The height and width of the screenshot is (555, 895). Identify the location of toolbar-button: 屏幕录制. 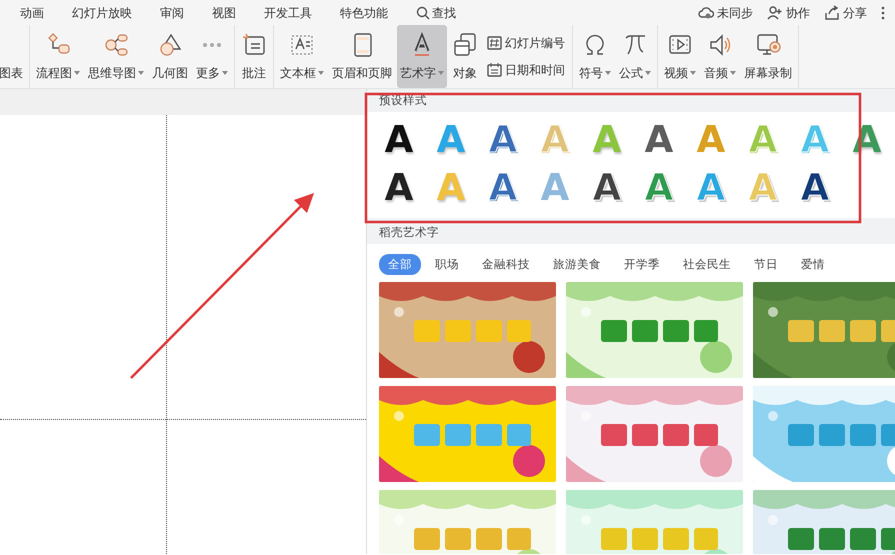
(768, 56).